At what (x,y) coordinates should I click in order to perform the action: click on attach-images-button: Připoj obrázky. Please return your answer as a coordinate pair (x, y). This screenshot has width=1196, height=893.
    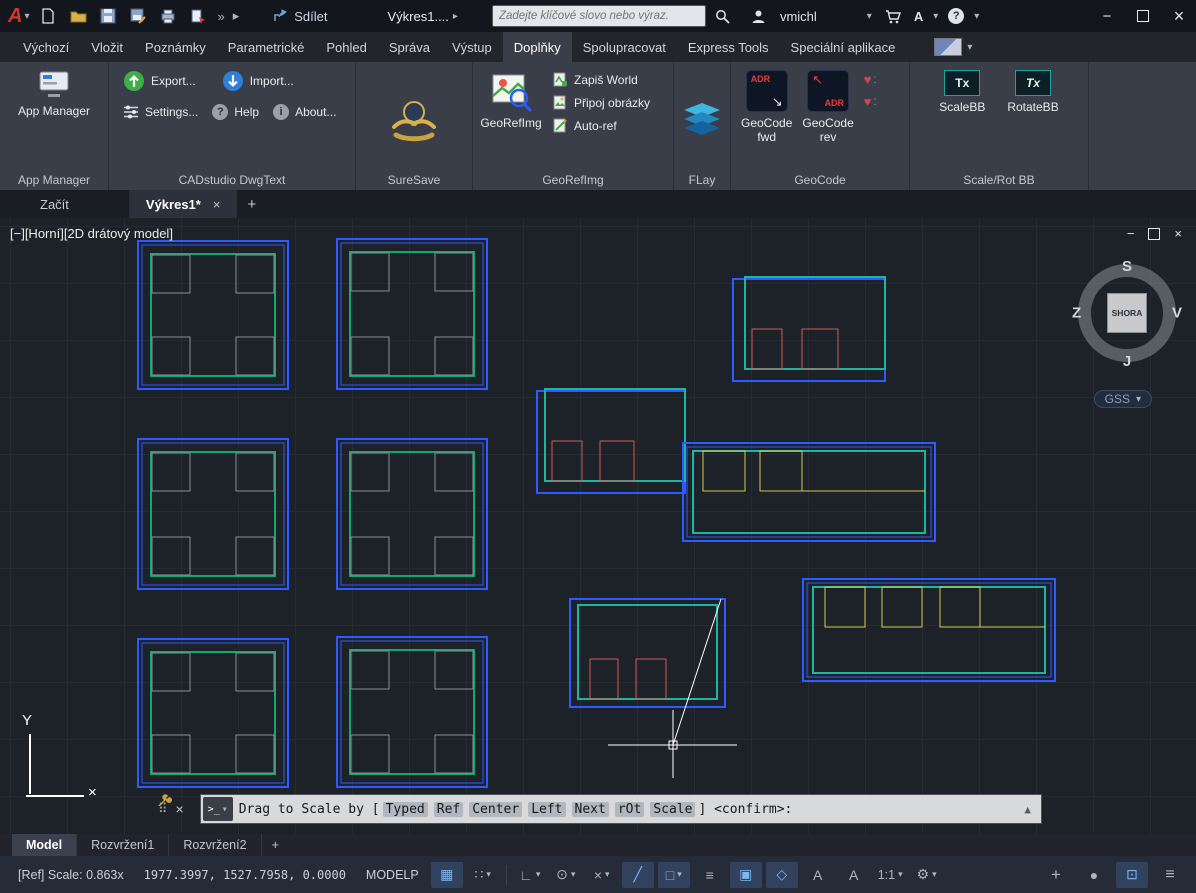
    Looking at the image, I should click on (601, 102).